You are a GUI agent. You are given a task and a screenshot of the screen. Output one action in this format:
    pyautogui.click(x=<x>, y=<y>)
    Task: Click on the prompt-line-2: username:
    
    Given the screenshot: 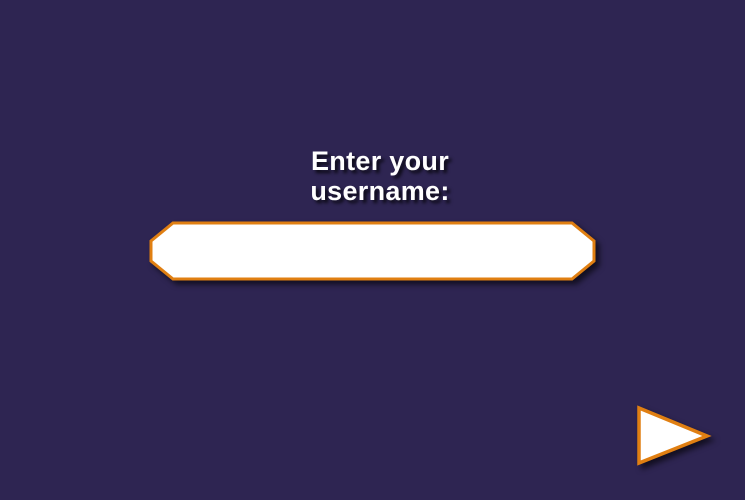 What is the action you would take?
    pyautogui.click(x=380, y=191)
    